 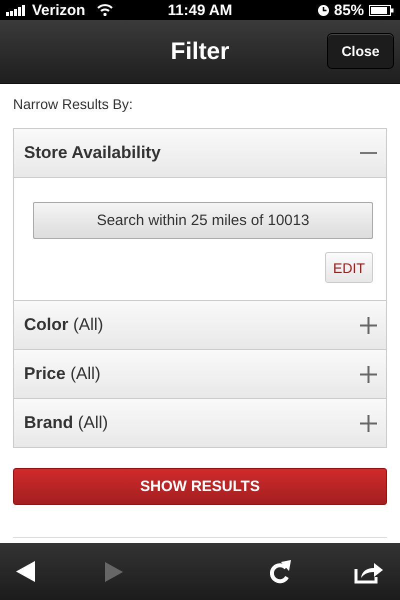 I want to click on section-title: Price (All), so click(x=62, y=374).